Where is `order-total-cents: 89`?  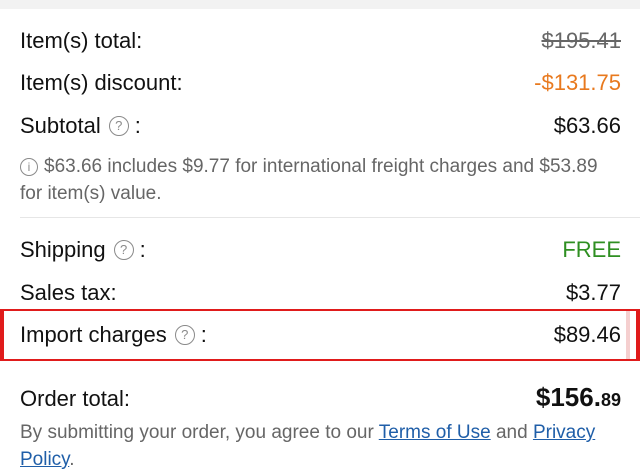 order-total-cents: 89 is located at coordinates (610, 400).